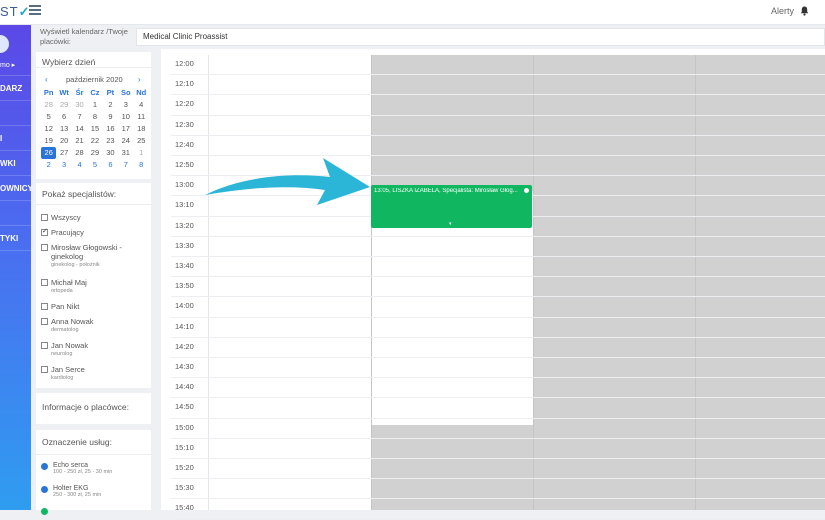 The image size is (825, 520). I want to click on time-slot-row: 12:00, so click(498, 65).